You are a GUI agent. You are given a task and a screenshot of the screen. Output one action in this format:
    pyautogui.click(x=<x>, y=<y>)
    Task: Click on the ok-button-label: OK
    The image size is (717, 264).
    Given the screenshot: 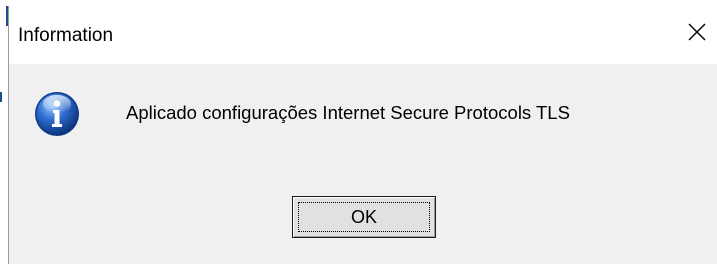 What is the action you would take?
    pyautogui.click(x=364, y=217)
    